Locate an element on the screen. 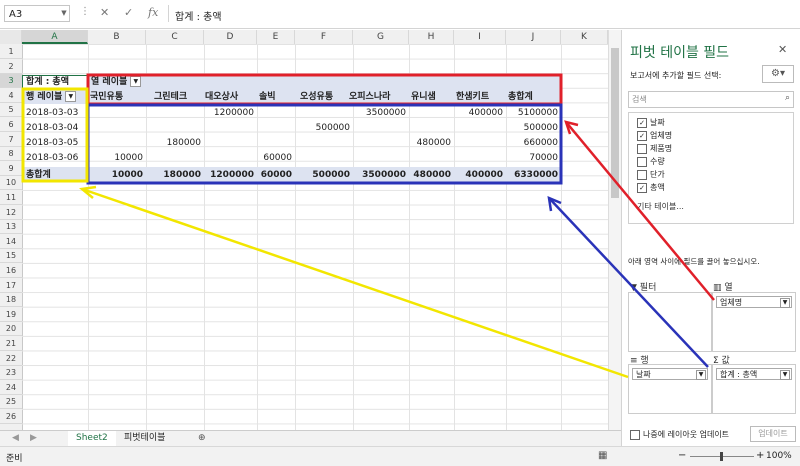 This screenshot has height=466, width=800. red-arrow is located at coordinates (640, 211).